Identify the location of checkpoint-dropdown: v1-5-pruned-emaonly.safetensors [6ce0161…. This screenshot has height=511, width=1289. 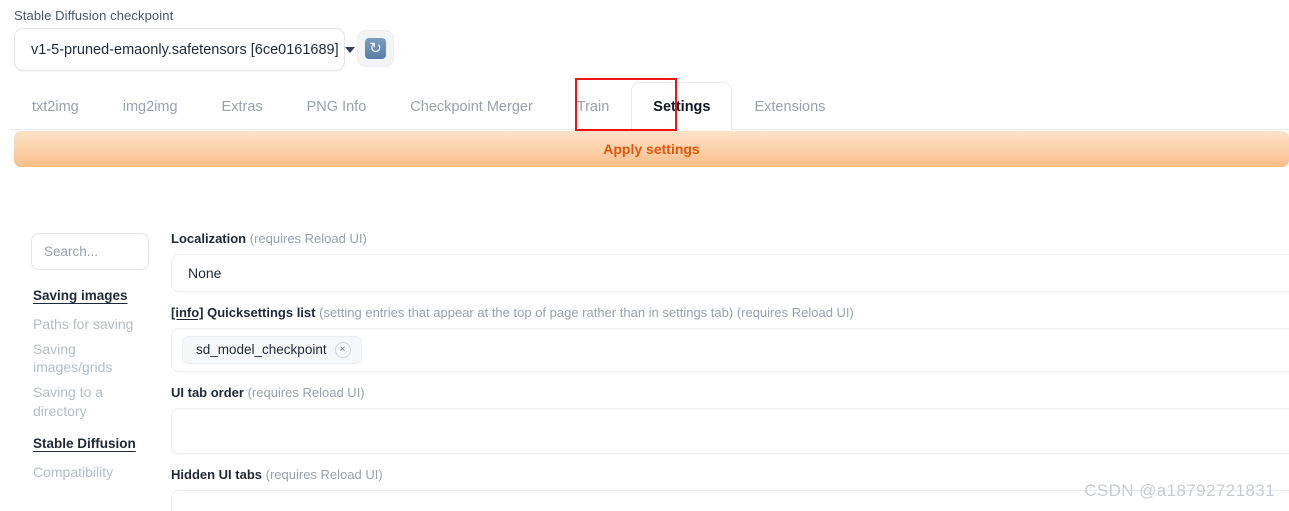
(184, 49).